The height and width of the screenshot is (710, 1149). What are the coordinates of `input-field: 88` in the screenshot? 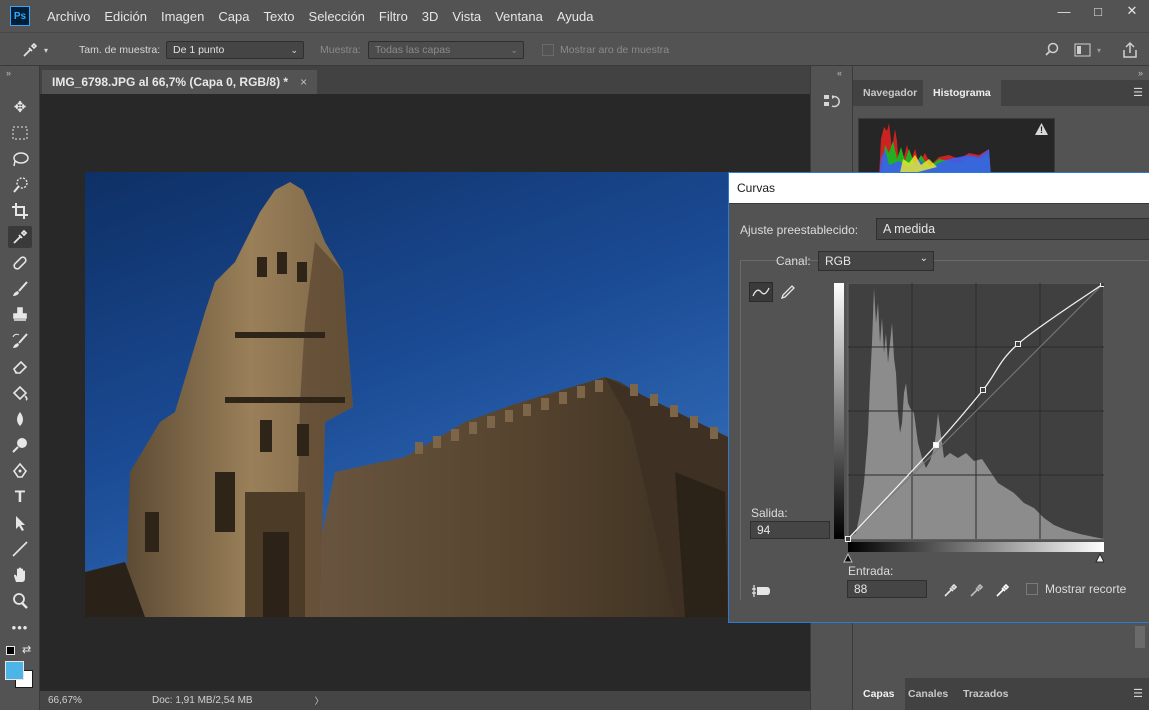 It's located at (887, 589).